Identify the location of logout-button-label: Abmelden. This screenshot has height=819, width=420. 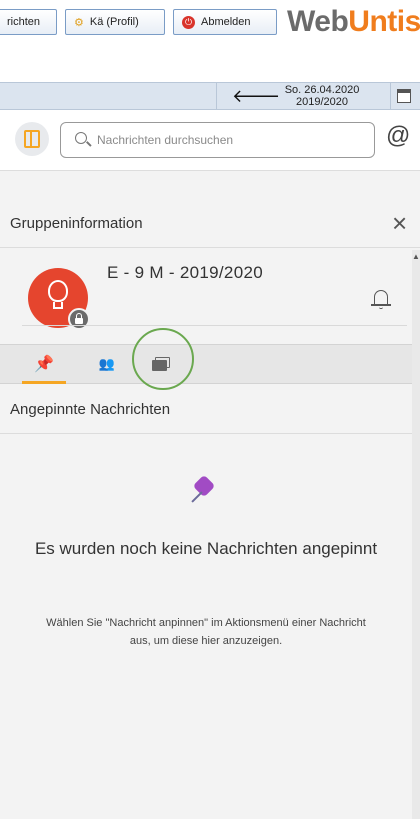
(226, 22).